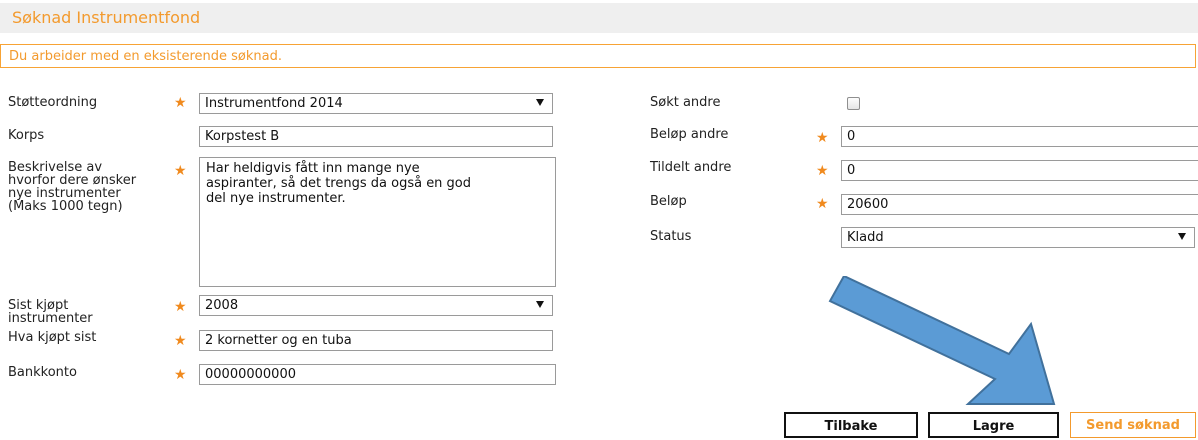 The width and height of the screenshot is (1198, 440). I want to click on bankkonto-value: 00000000000, so click(250, 374).